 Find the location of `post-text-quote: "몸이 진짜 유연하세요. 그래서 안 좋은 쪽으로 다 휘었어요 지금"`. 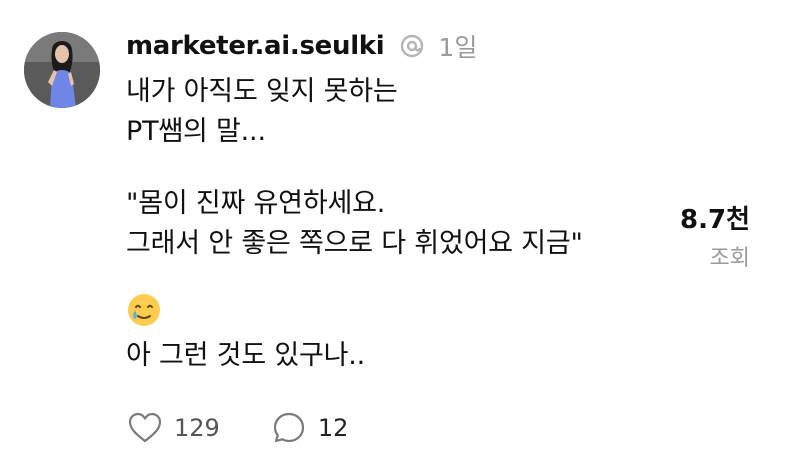

post-text-quote: "몸이 진짜 유연하세요. 그래서 안 좋은 쪽으로 다 휘었어요 지금" is located at coordinates (354, 223).